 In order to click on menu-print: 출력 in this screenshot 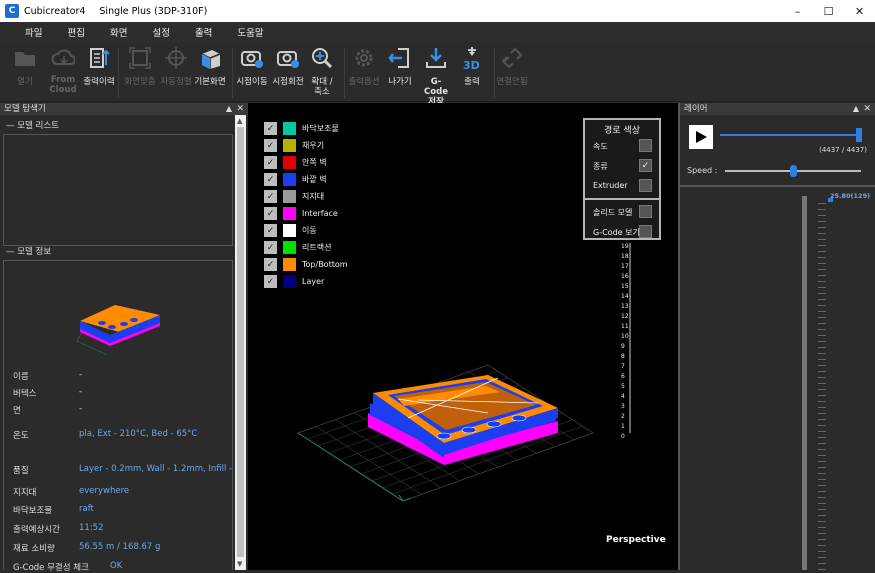, I will do `click(203, 32)`.